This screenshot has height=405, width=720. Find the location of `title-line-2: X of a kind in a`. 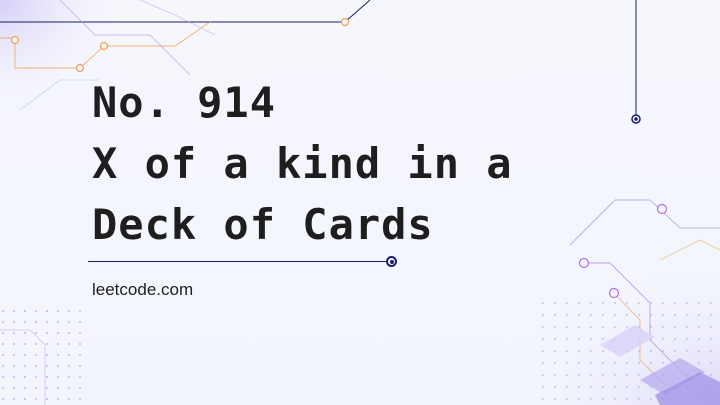

title-line-2: X of a kind in a is located at coordinates (302, 163).